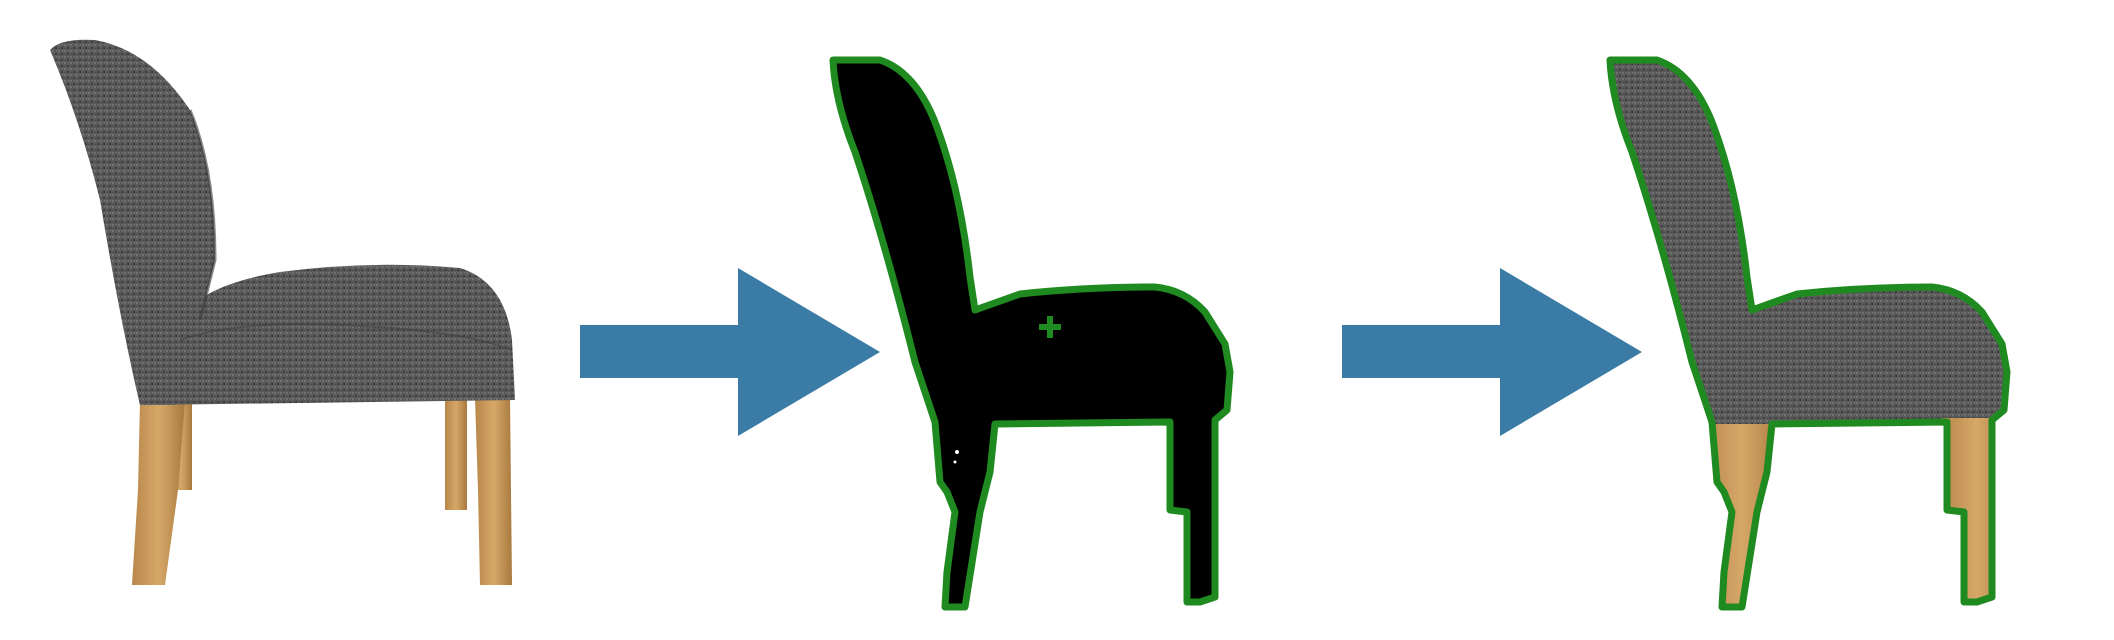 The image size is (2114, 640). Describe the element at coordinates (493, 491) in the screenshot. I see `front-leg-right` at that location.